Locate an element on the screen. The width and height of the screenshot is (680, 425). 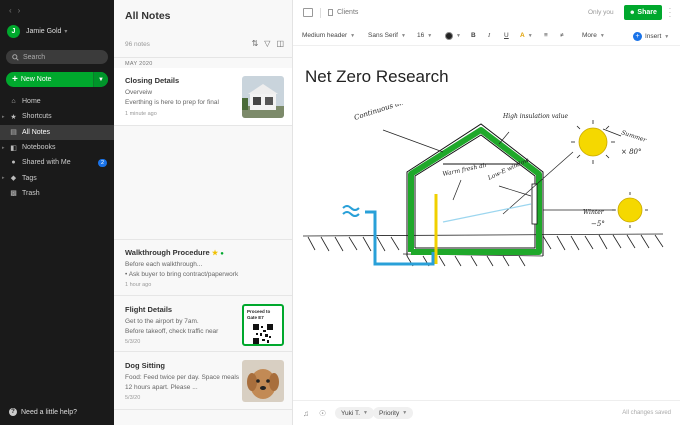
search-icon is located at coordinates (15, 57).